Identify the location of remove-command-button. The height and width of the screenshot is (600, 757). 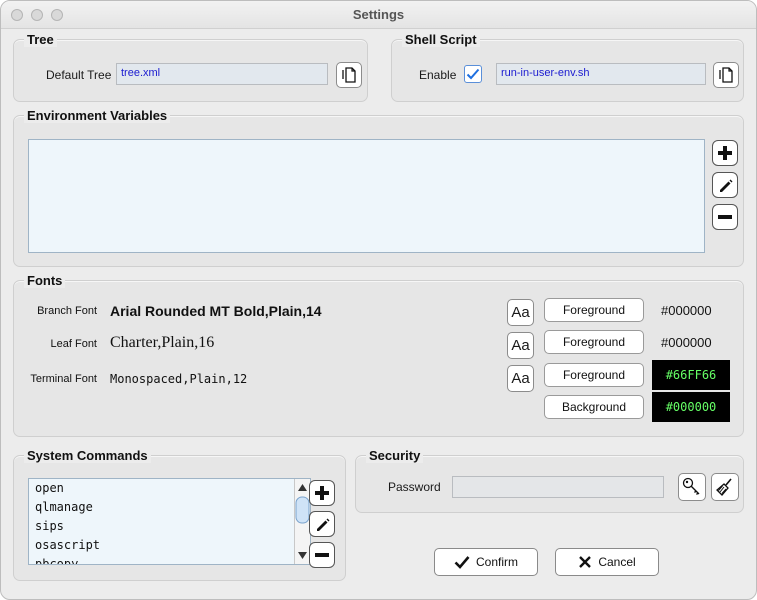
(322, 555).